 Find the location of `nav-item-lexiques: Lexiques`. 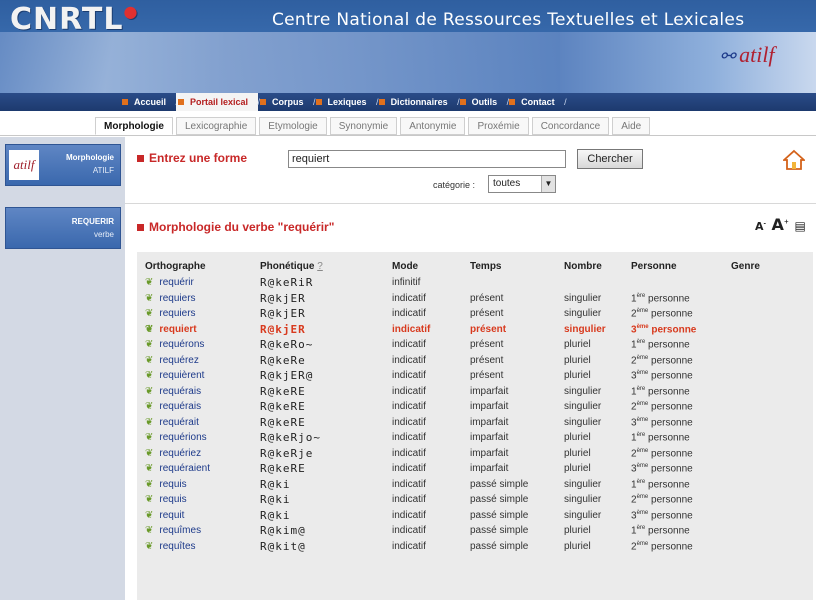

nav-item-lexiques: Lexiques is located at coordinates (346, 102).